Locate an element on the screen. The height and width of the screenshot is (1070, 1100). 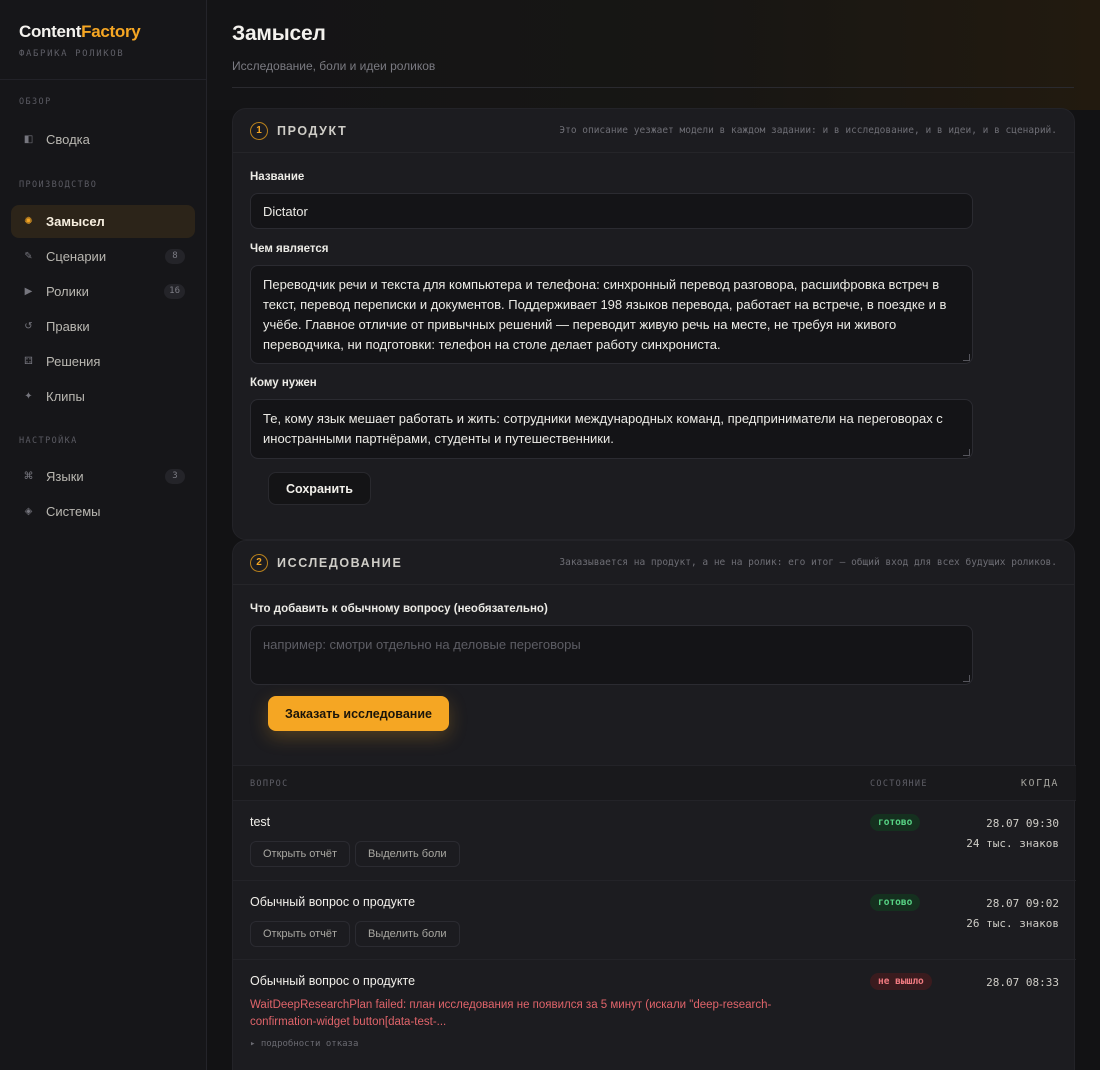
brand-logo: ContentFactory is located at coordinates (103, 32).